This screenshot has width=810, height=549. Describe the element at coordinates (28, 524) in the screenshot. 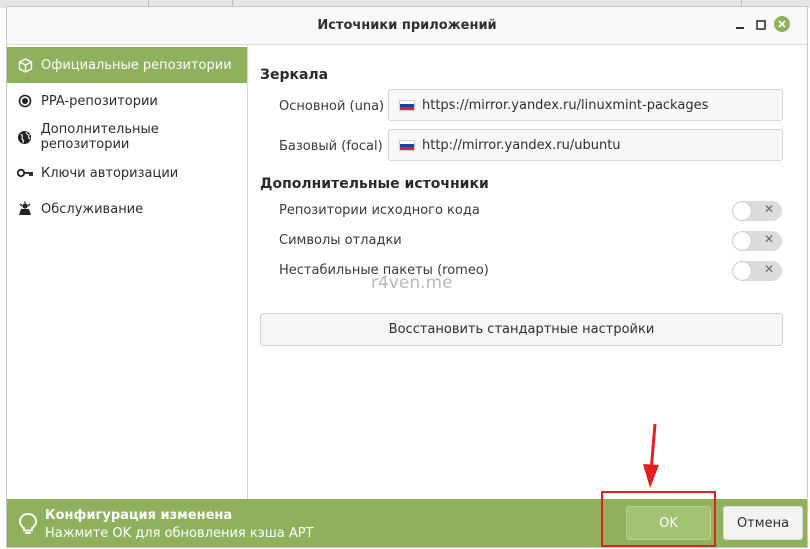

I see `lightbulb-icon` at that location.